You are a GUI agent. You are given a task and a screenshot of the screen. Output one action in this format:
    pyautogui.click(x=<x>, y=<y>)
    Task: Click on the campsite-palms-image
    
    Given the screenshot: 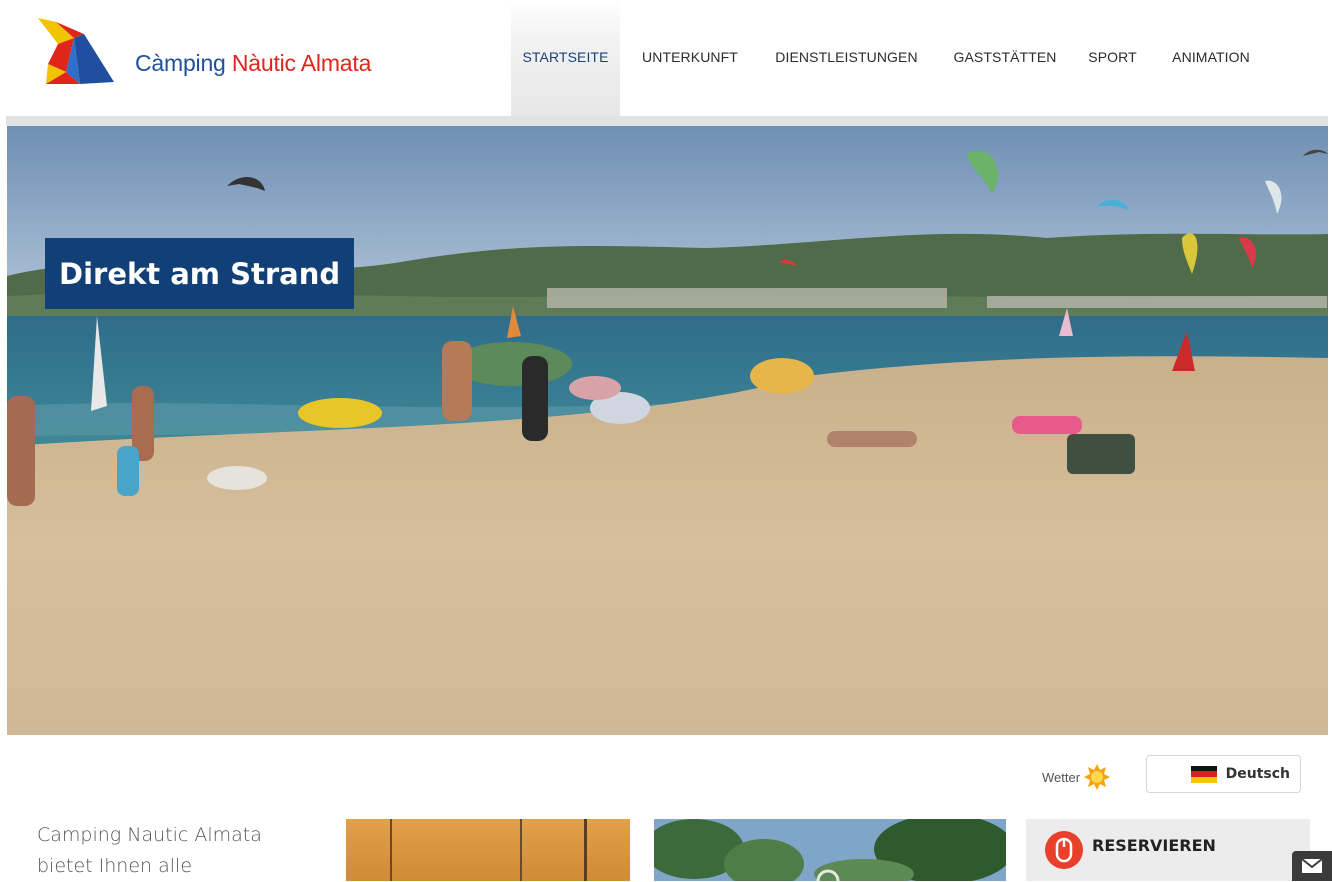 What is the action you would take?
    pyautogui.click(x=830, y=850)
    